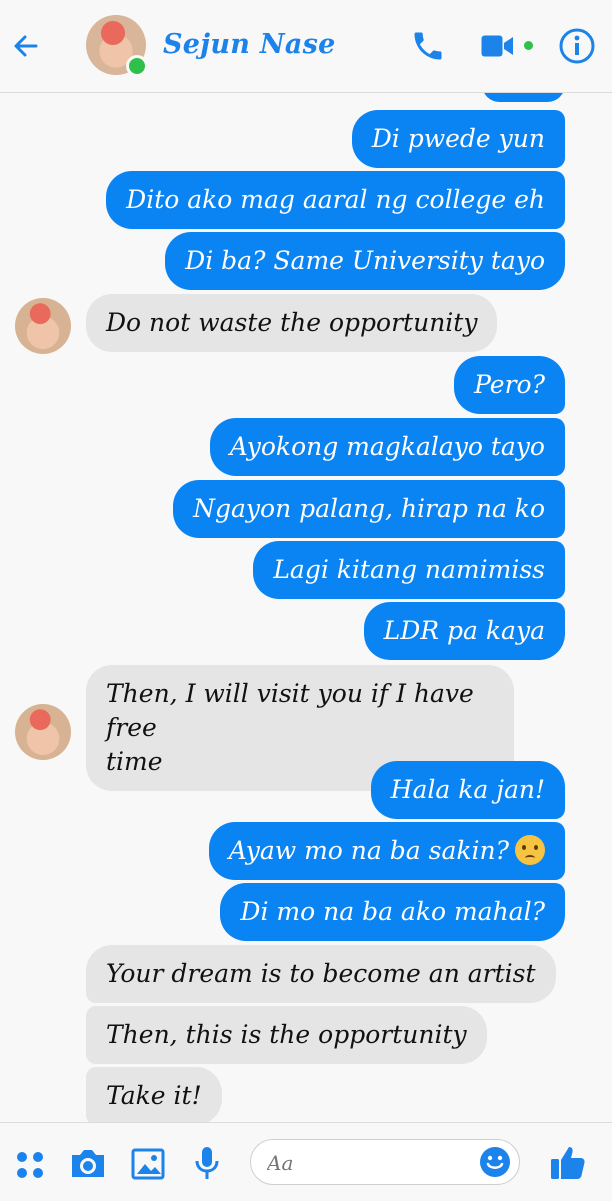 This screenshot has height=1201, width=612. Describe the element at coordinates (528, 45) in the screenshot. I see `video-available-dot` at that location.